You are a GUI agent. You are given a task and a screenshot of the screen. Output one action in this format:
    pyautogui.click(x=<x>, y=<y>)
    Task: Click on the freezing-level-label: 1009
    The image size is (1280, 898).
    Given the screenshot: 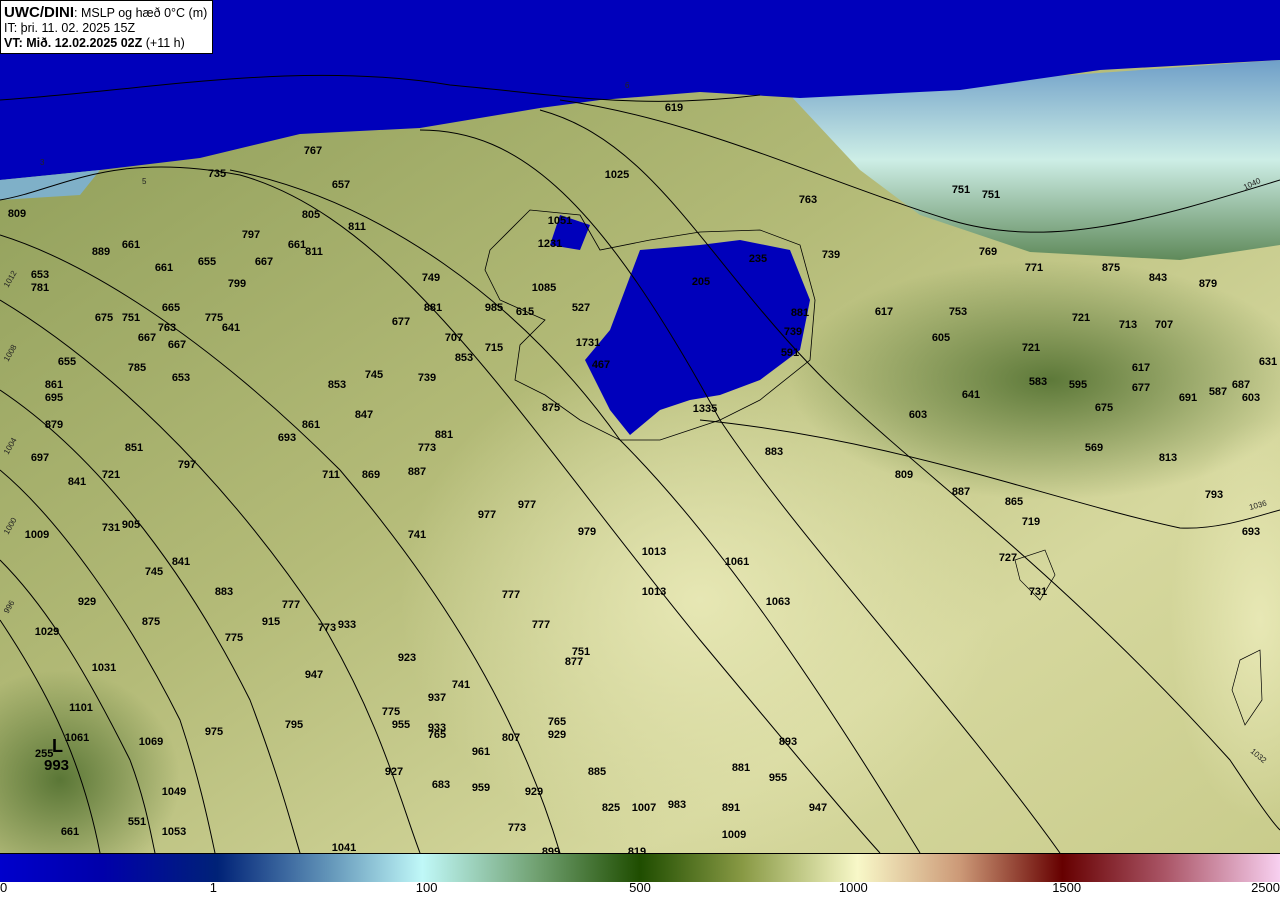 What is the action you would take?
    pyautogui.click(x=734, y=835)
    